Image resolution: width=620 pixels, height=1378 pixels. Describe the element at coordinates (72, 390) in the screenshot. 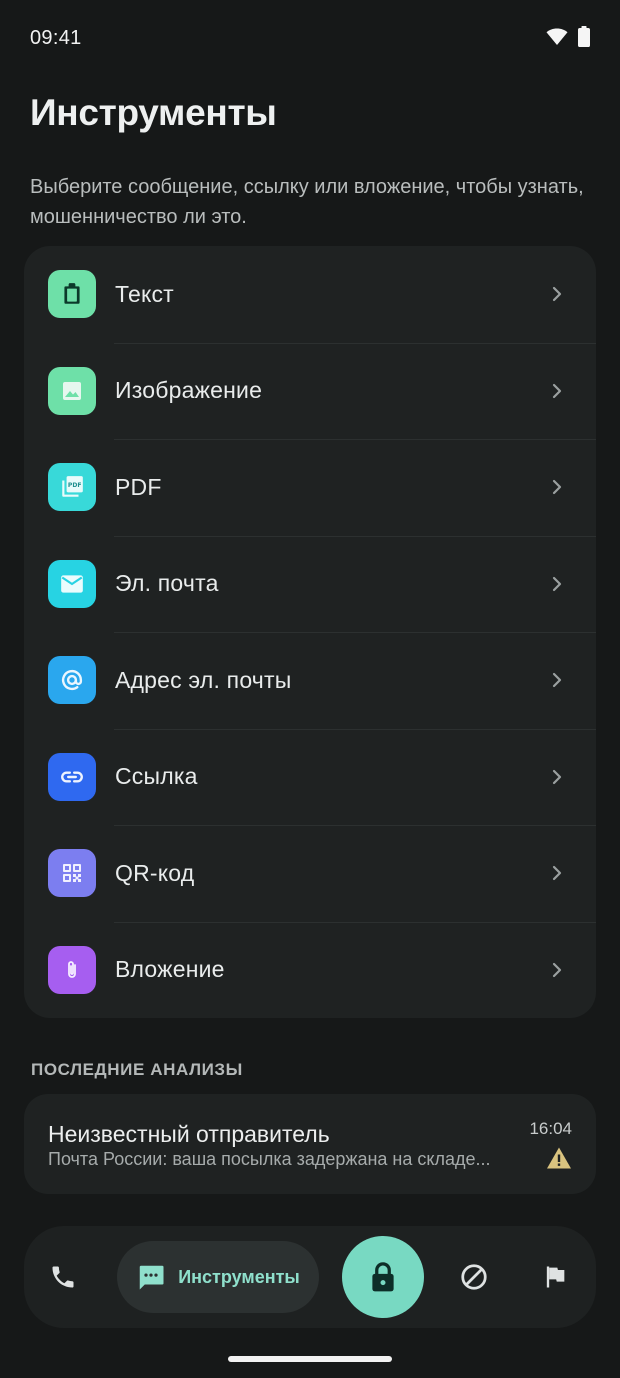

I see `image-icon` at that location.